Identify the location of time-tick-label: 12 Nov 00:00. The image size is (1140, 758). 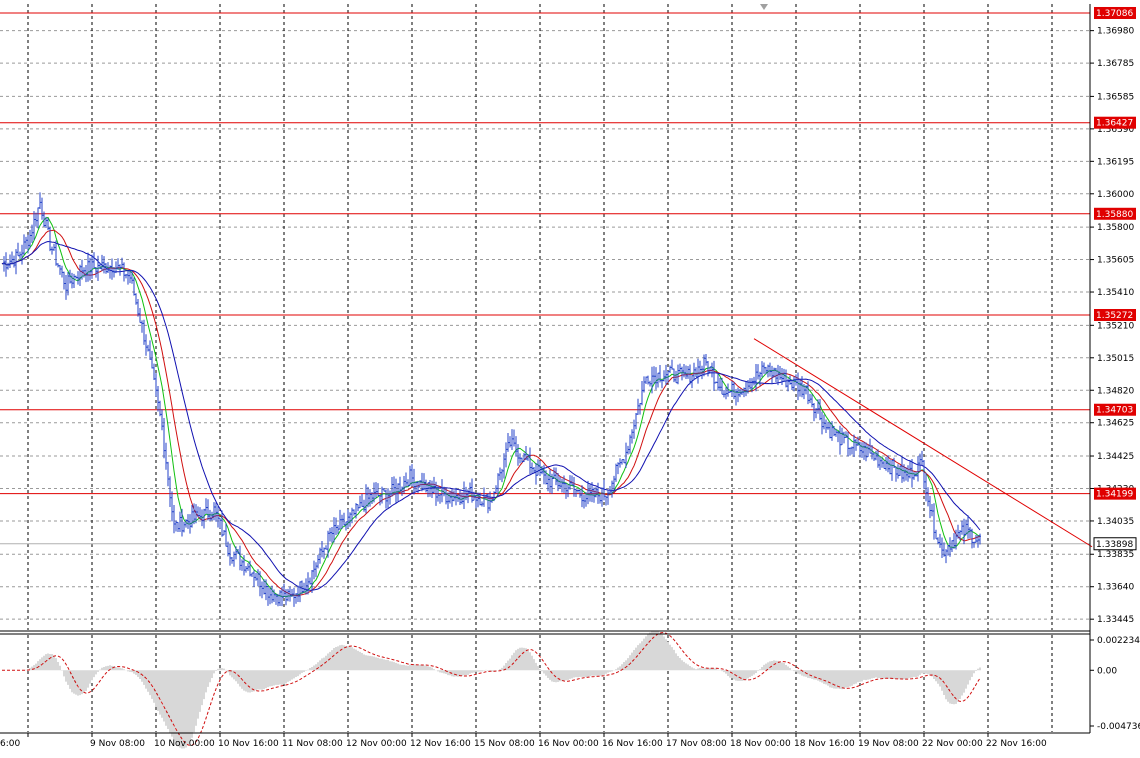
(376, 744).